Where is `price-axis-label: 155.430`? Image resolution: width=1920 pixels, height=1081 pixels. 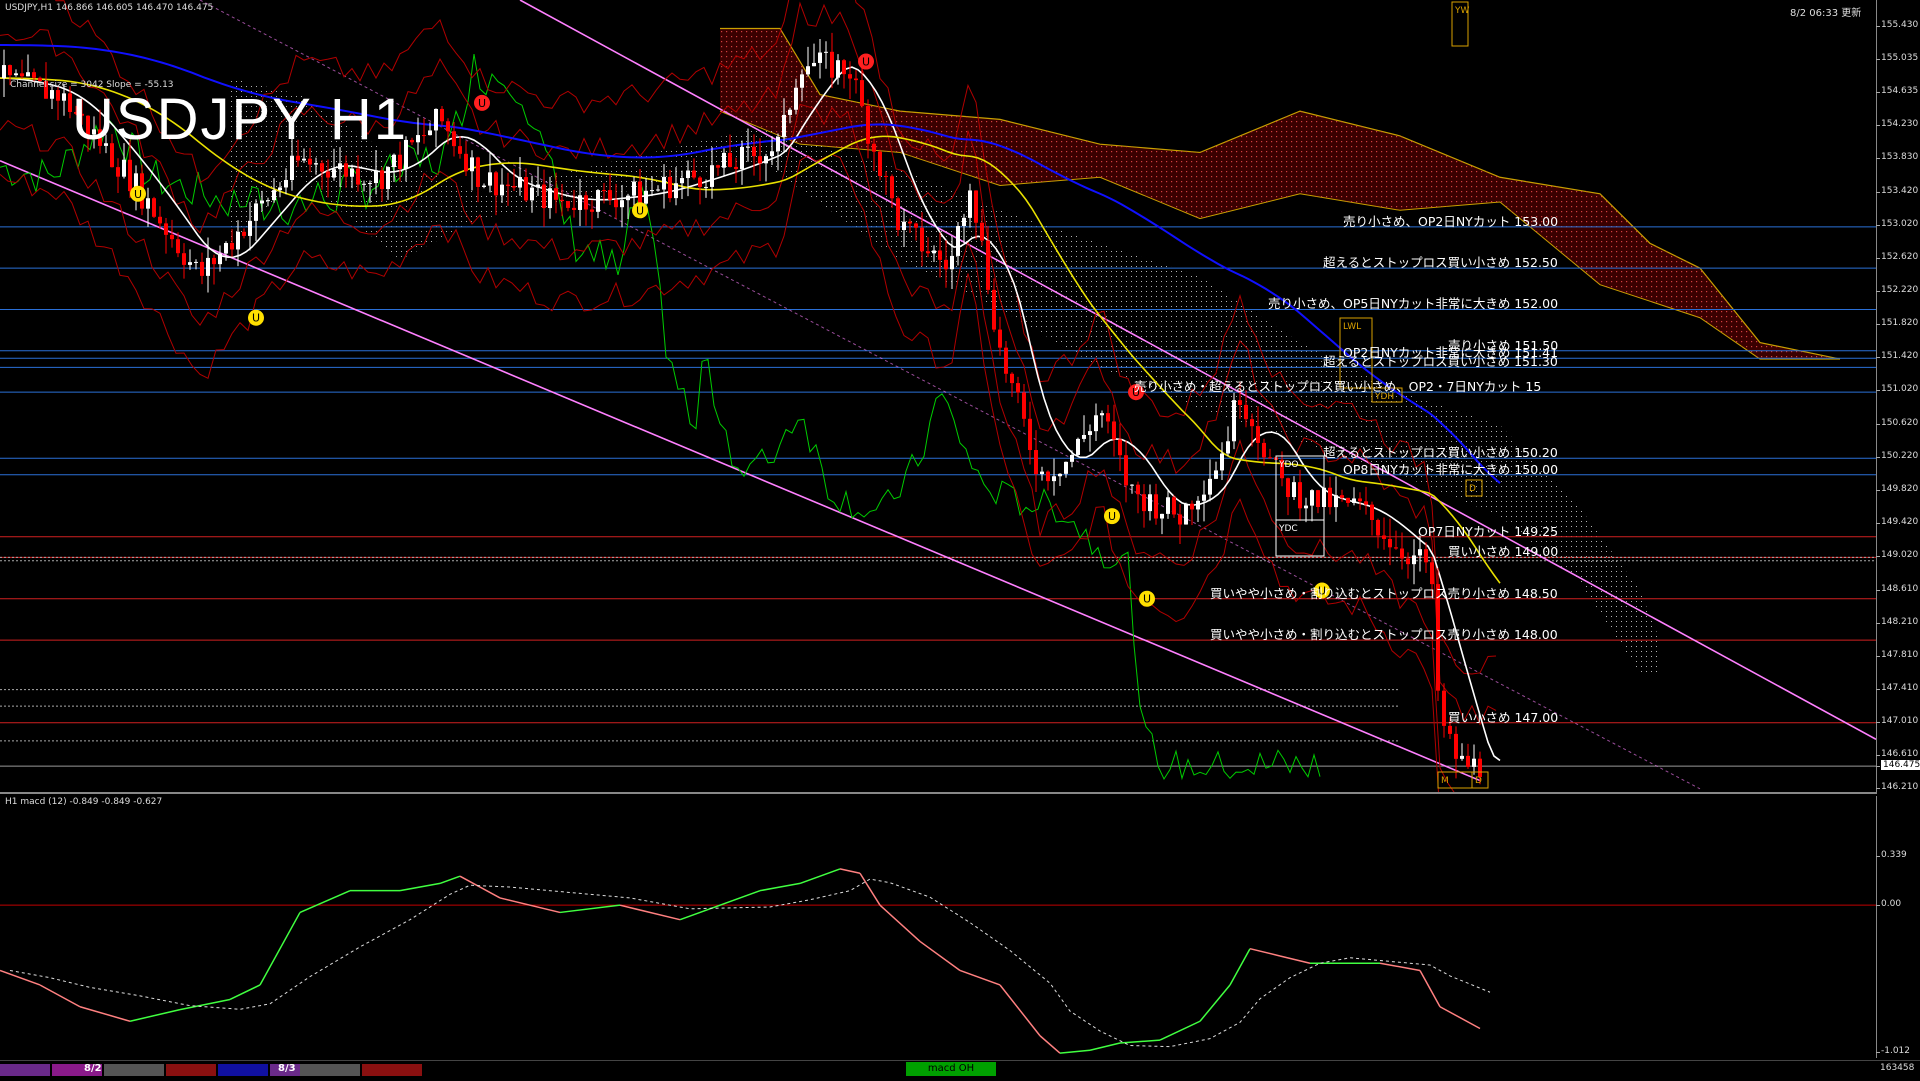
price-axis-label: 155.430 is located at coordinates (1897, 25).